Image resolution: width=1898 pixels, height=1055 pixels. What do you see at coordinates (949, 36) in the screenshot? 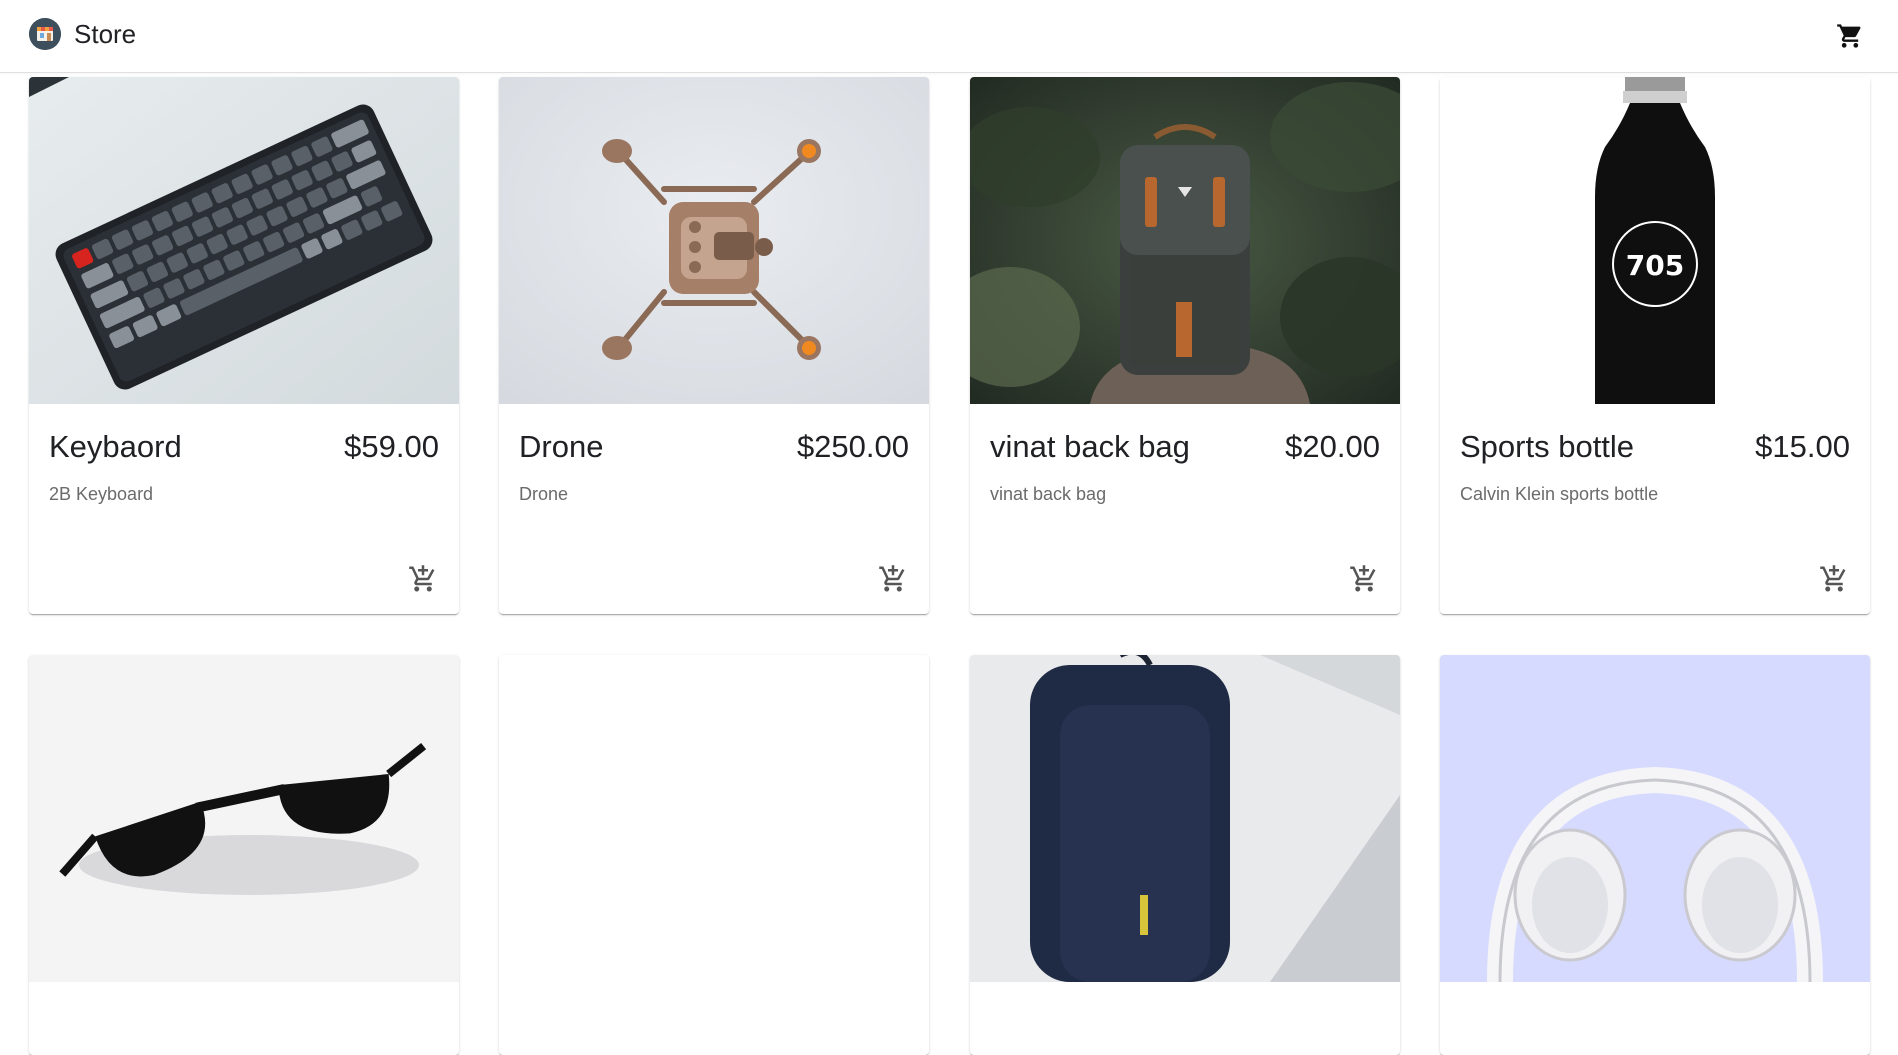
I see `app-bar: Store` at bounding box center [949, 36].